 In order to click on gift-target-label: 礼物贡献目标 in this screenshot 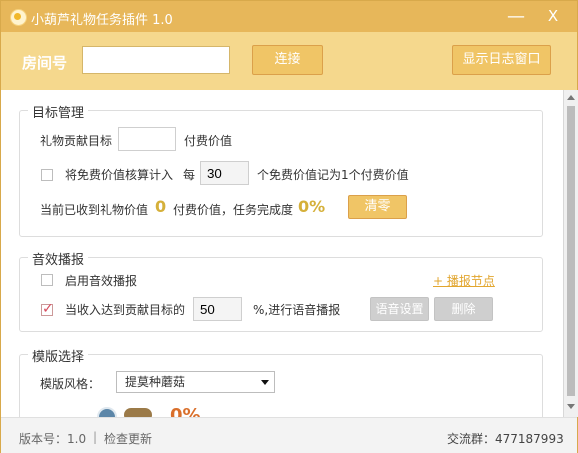, I will do `click(76, 141)`.